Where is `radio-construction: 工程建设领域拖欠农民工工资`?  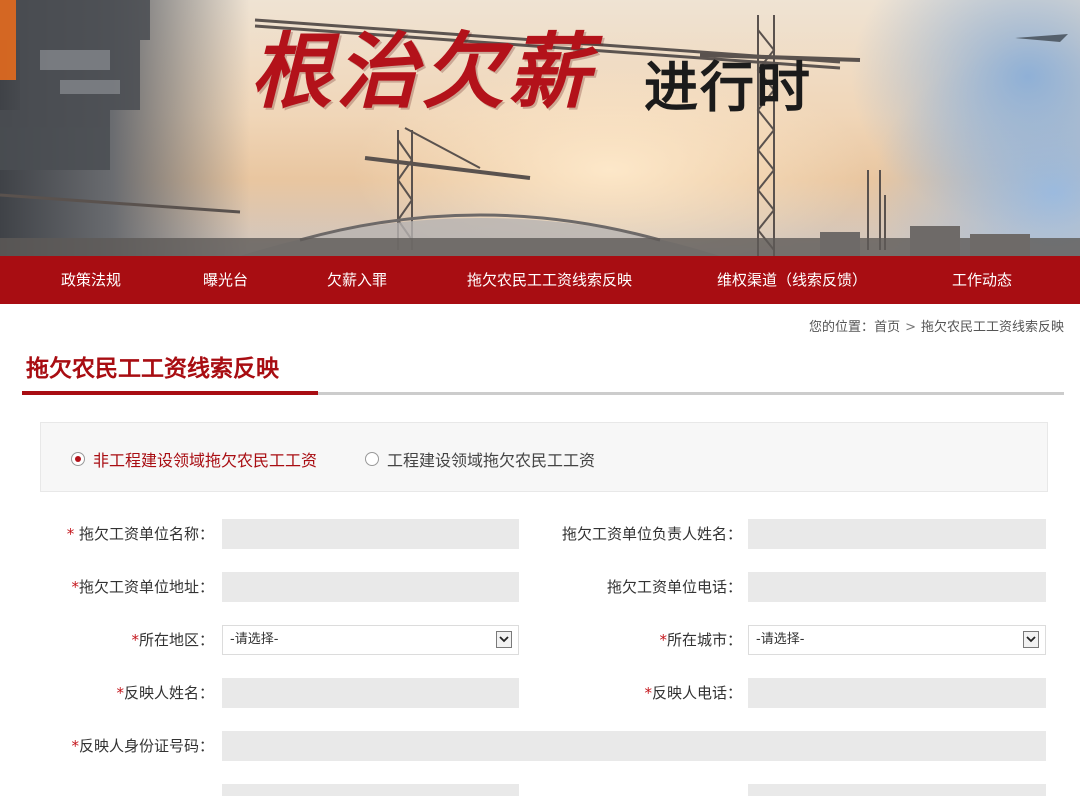
radio-construction: 工程建设领域拖欠农民工工资 is located at coordinates (480, 459).